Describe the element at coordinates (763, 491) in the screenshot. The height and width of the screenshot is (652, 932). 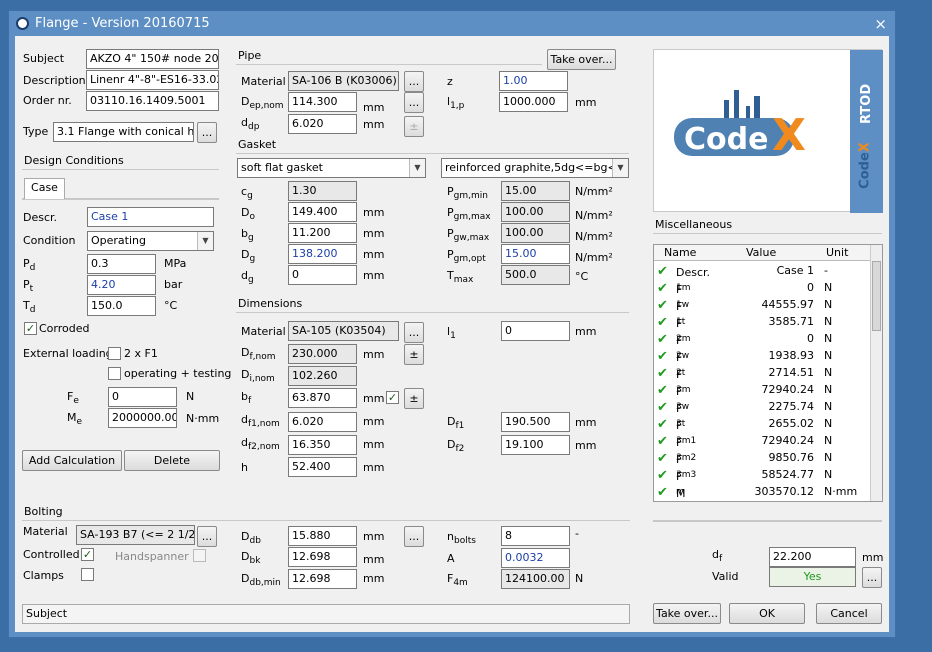
I see `table-row: ✔ Mm 303570.12 N·mm` at that location.